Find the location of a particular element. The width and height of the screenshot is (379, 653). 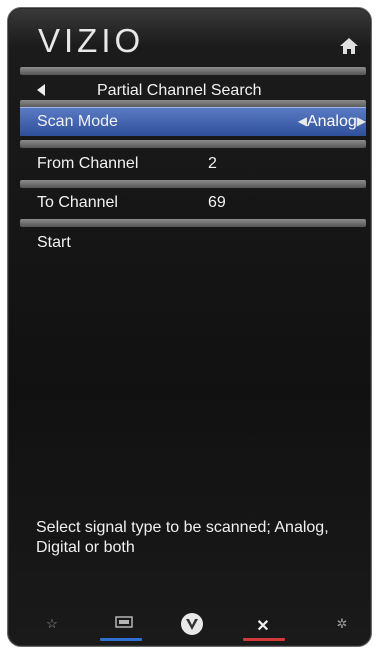

right-arrow-icon: ▶ is located at coordinates (361, 121).